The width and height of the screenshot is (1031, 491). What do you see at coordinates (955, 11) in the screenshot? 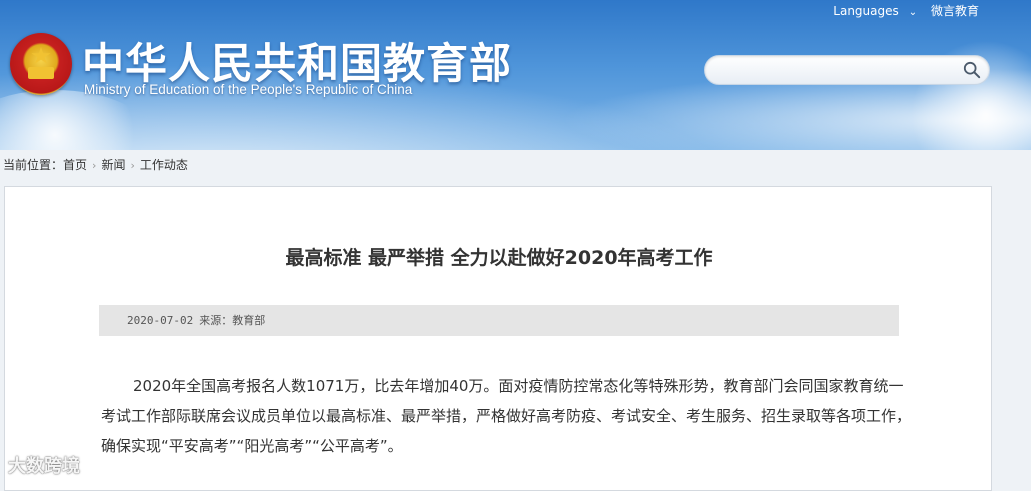
I see `weibo-link: 微言教育` at bounding box center [955, 11].